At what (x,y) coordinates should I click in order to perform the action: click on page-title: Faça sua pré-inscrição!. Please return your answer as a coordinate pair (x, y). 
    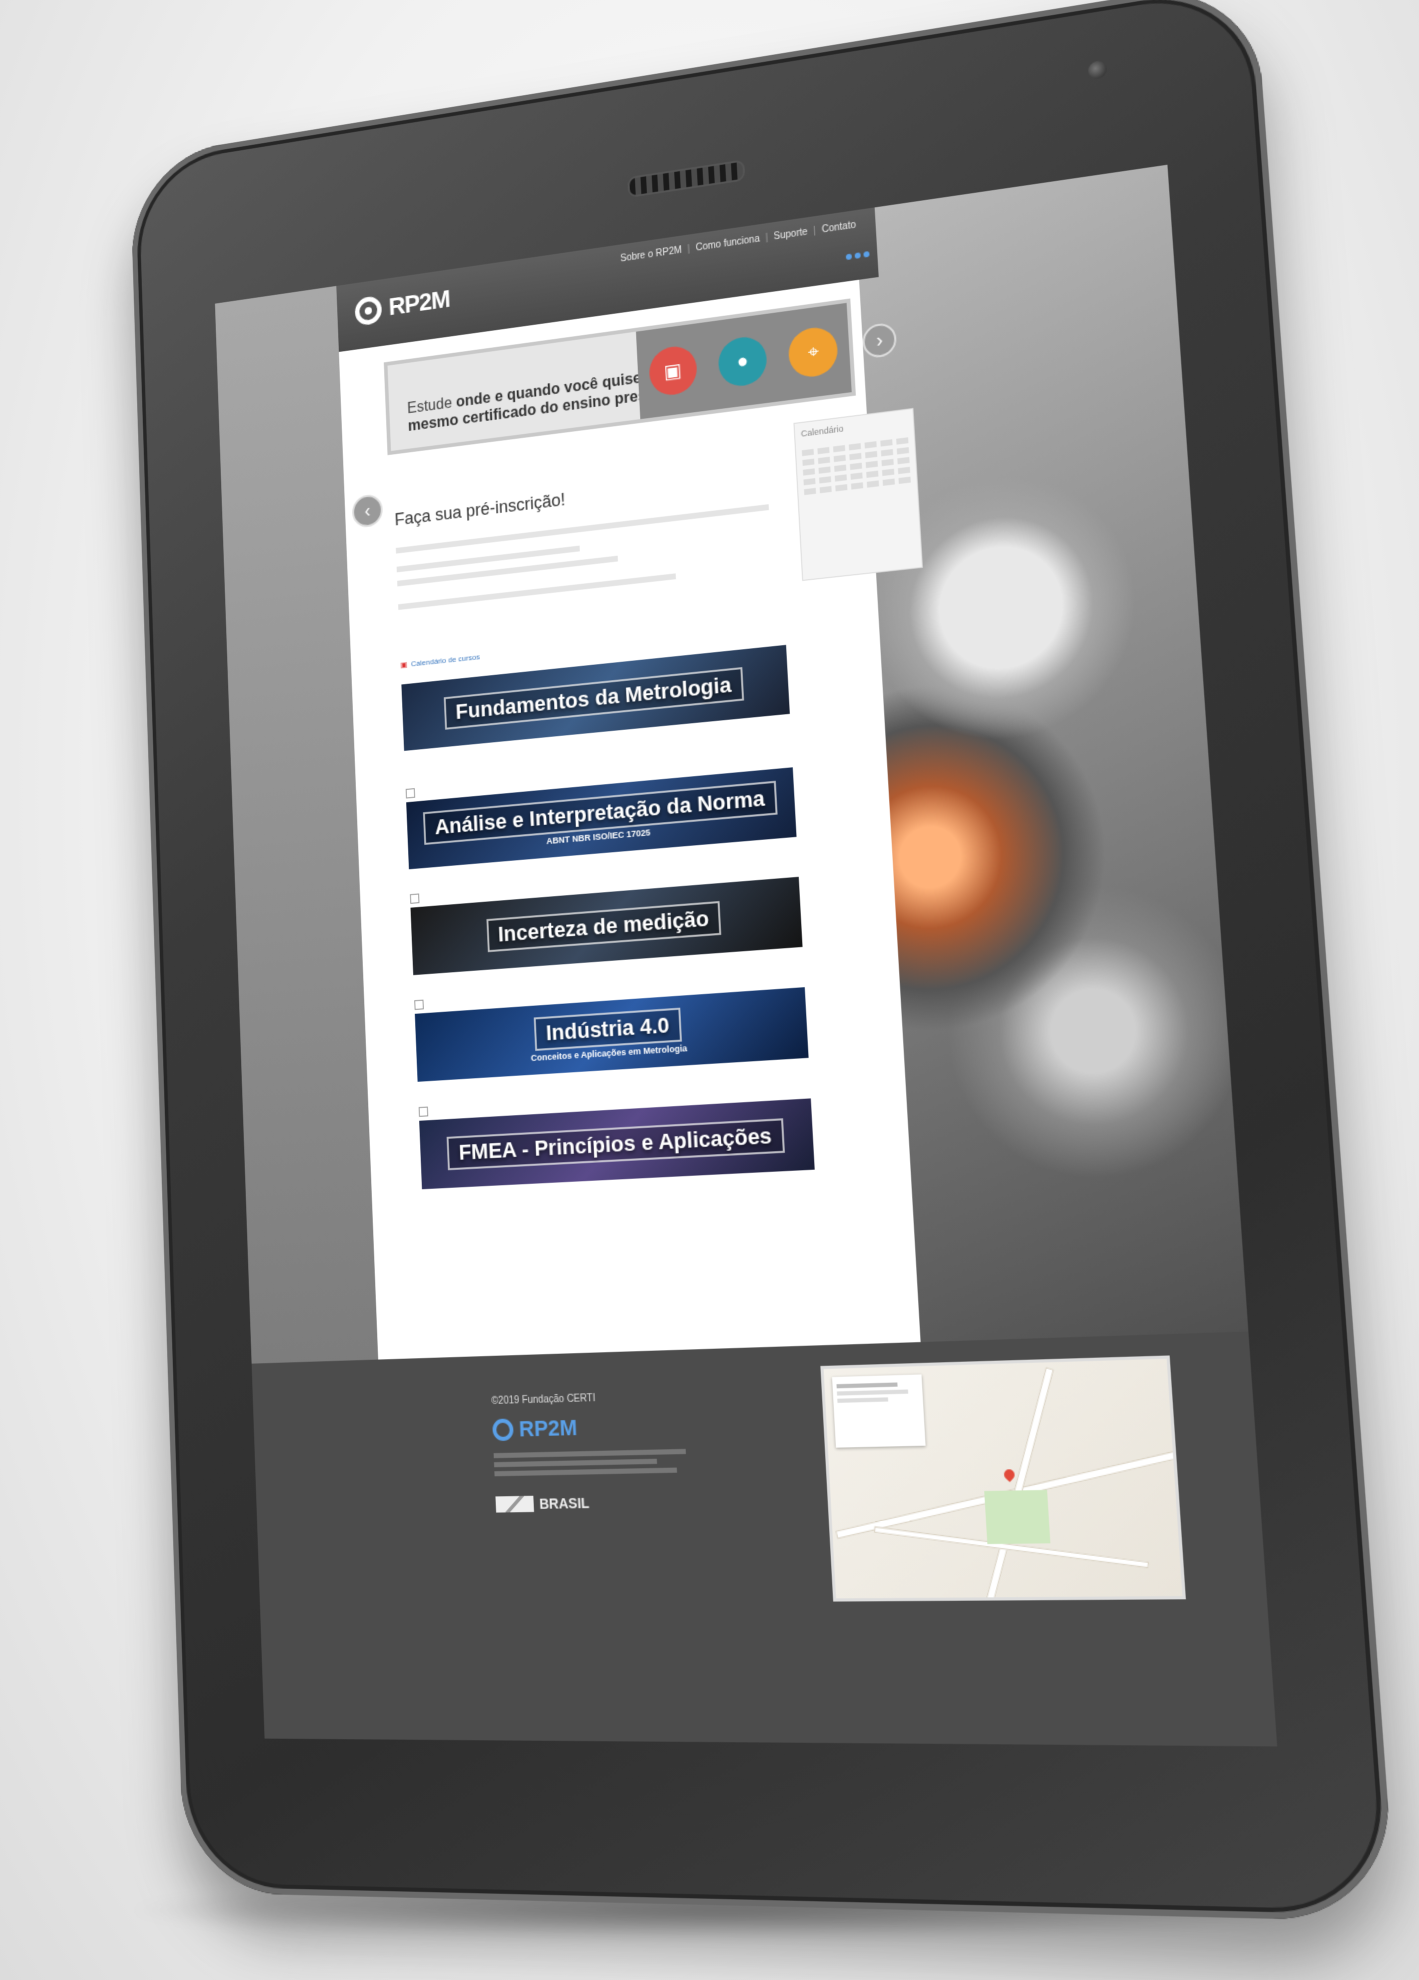
    Looking at the image, I should click on (480, 509).